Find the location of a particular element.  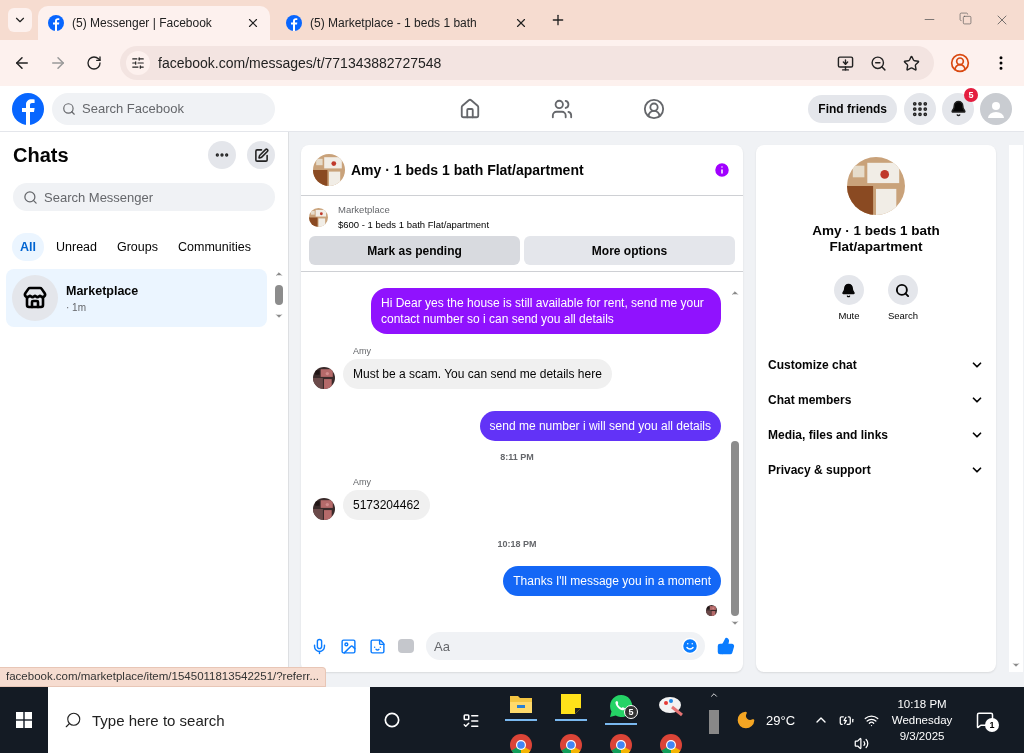

browser-tab: (5) Marketplace - 1 beds 1 bath is located at coordinates (407, 23).